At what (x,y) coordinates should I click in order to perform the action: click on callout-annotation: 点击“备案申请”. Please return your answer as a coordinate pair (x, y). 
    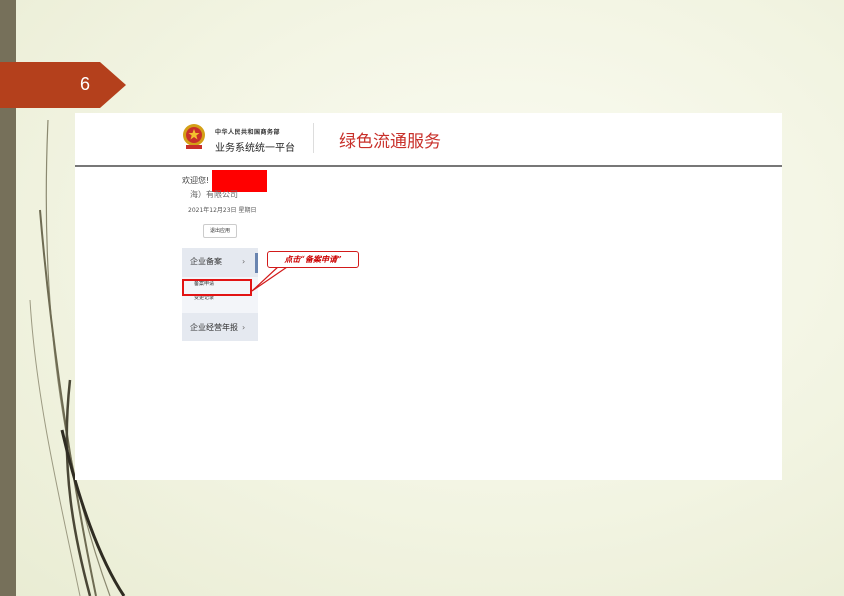
    Looking at the image, I should click on (313, 259).